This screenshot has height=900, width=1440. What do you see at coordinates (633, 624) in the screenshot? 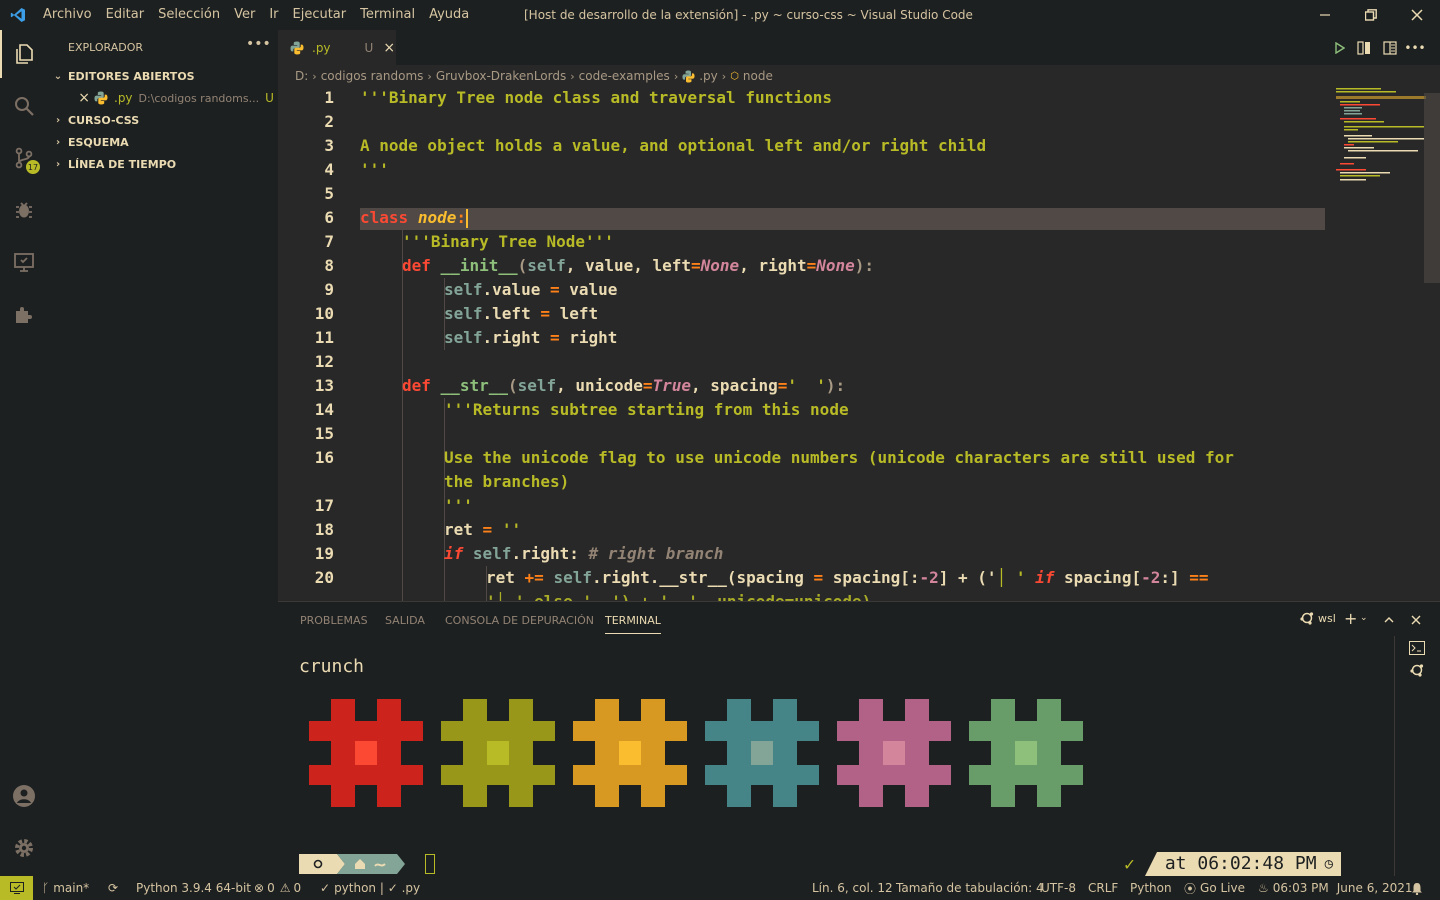
I see `tab-terminal: TERMINAL` at bounding box center [633, 624].